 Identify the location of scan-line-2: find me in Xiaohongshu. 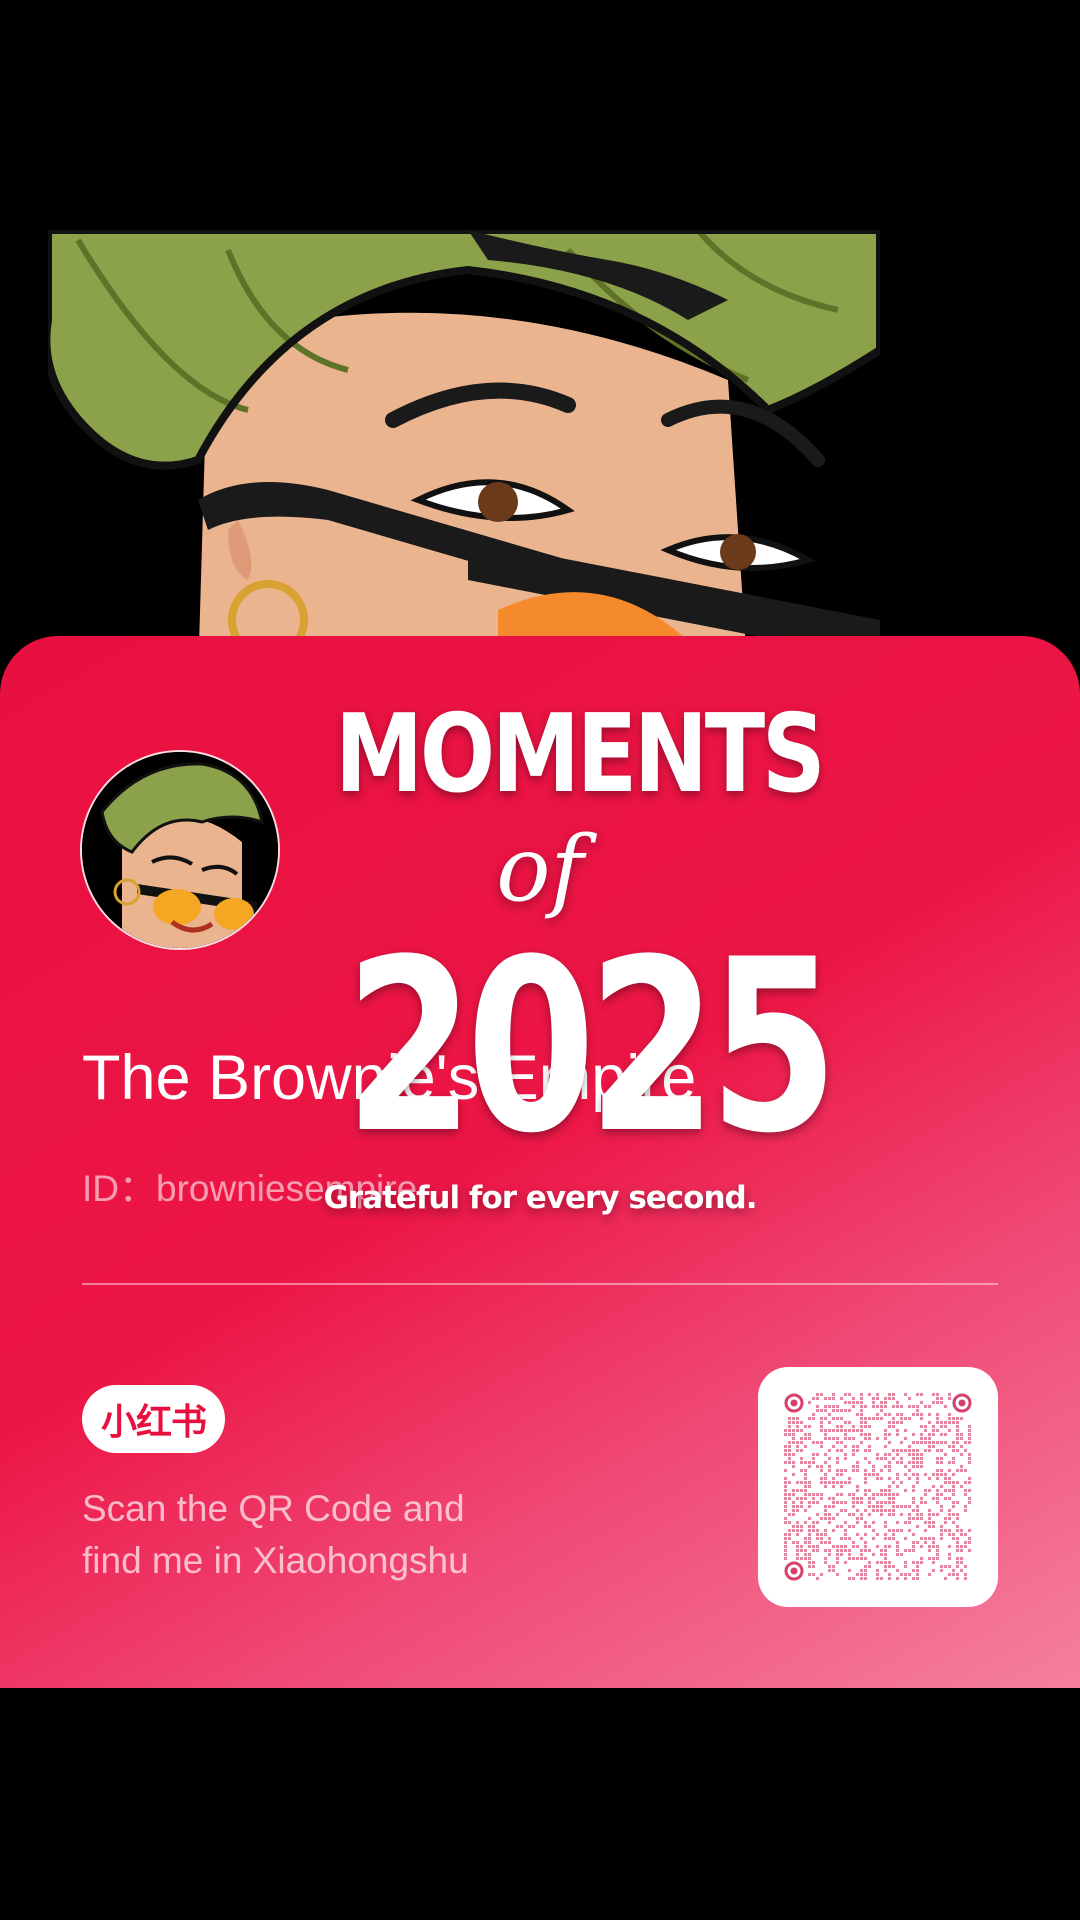
(275, 1560).